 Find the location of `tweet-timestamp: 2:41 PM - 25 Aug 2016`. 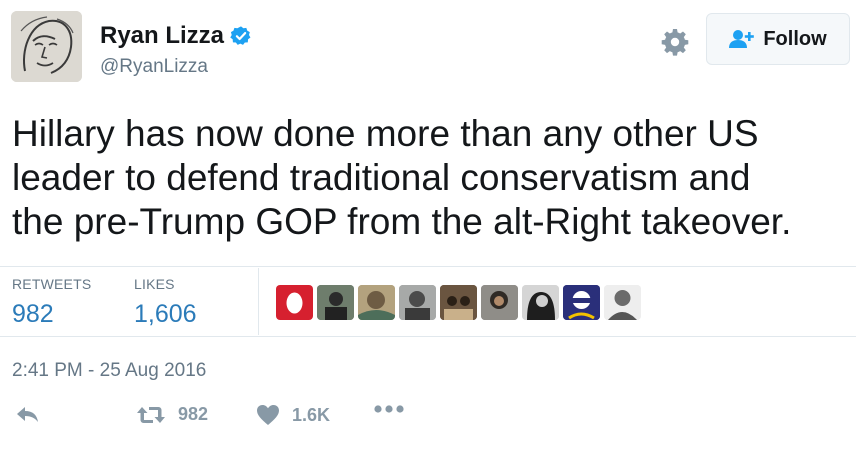

tweet-timestamp: 2:41 PM - 25 Aug 2016 is located at coordinates (109, 371).